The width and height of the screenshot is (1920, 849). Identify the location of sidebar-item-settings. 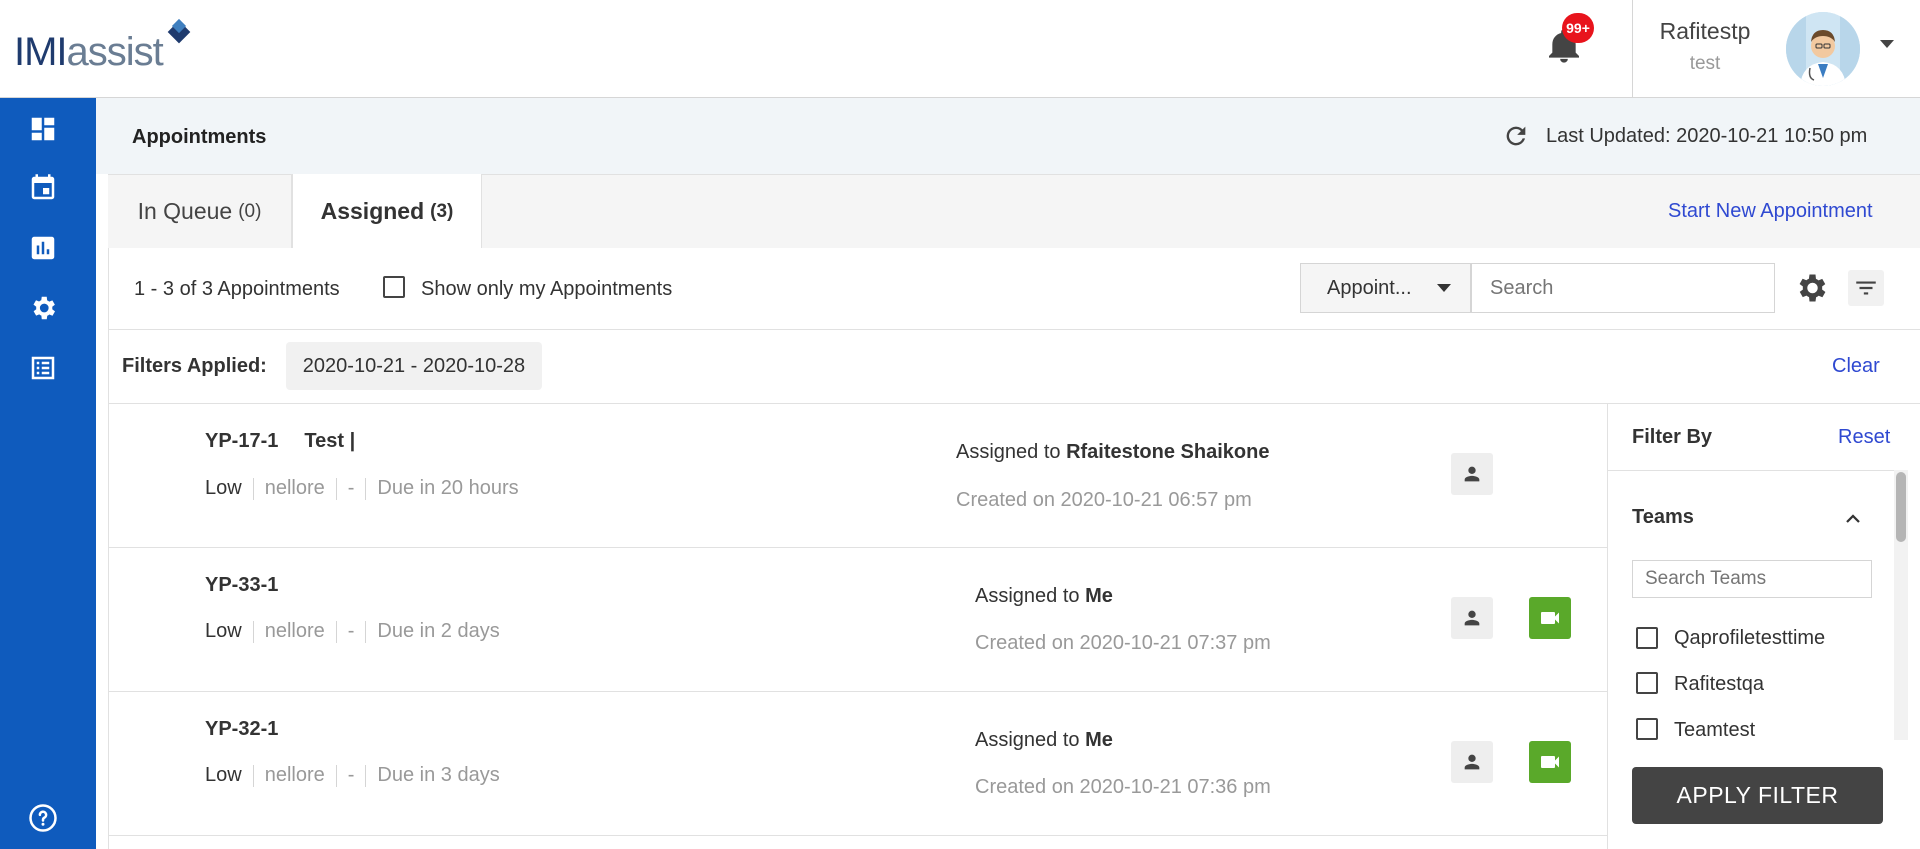
(43, 308).